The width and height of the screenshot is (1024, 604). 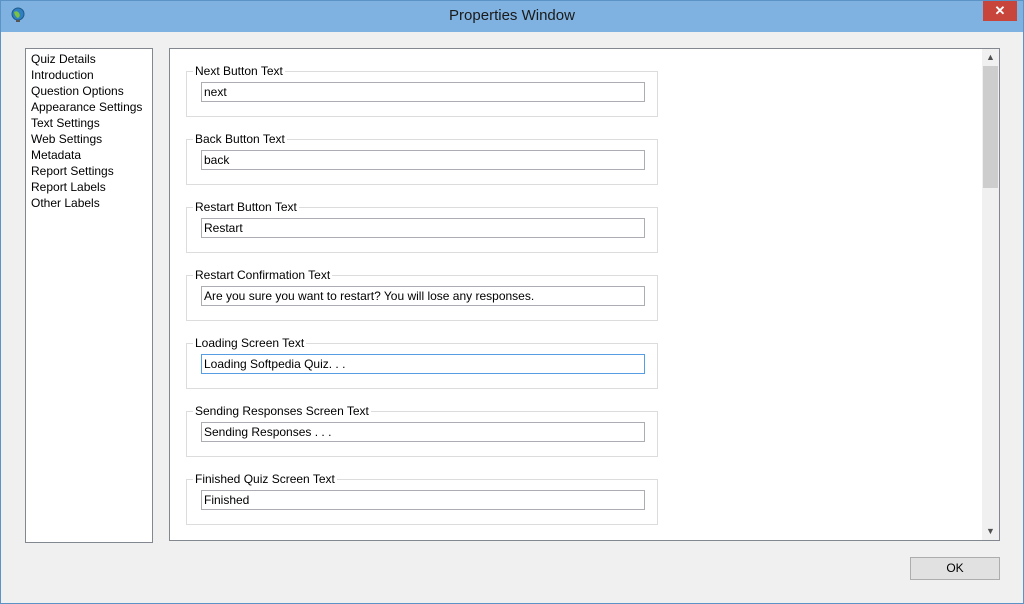 I want to click on nav-item-question-options: Question Options, so click(x=89, y=91).